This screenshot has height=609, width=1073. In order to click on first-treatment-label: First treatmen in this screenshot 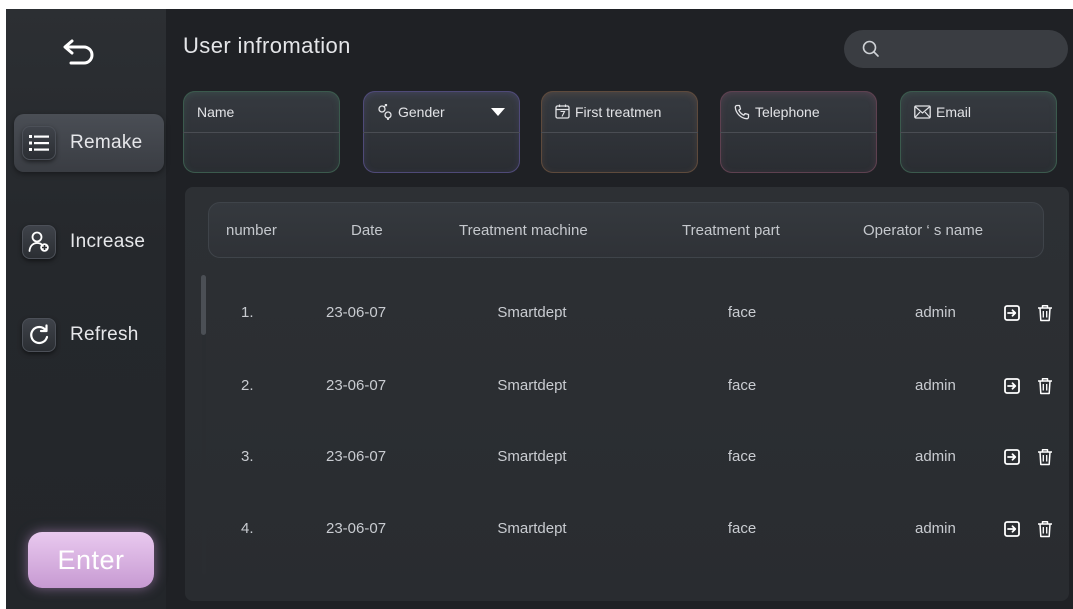, I will do `click(618, 111)`.